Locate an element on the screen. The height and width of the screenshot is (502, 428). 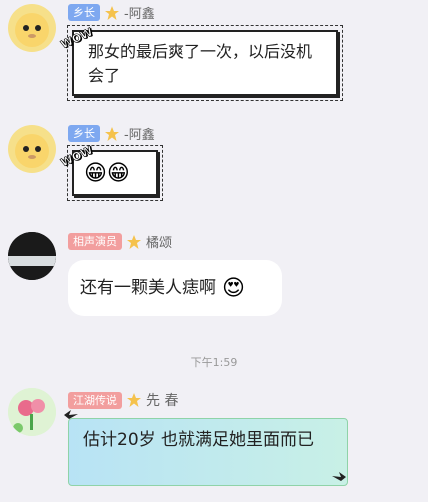
heart-eyes-emoji-icon: 😍 is located at coordinates (233, 288).